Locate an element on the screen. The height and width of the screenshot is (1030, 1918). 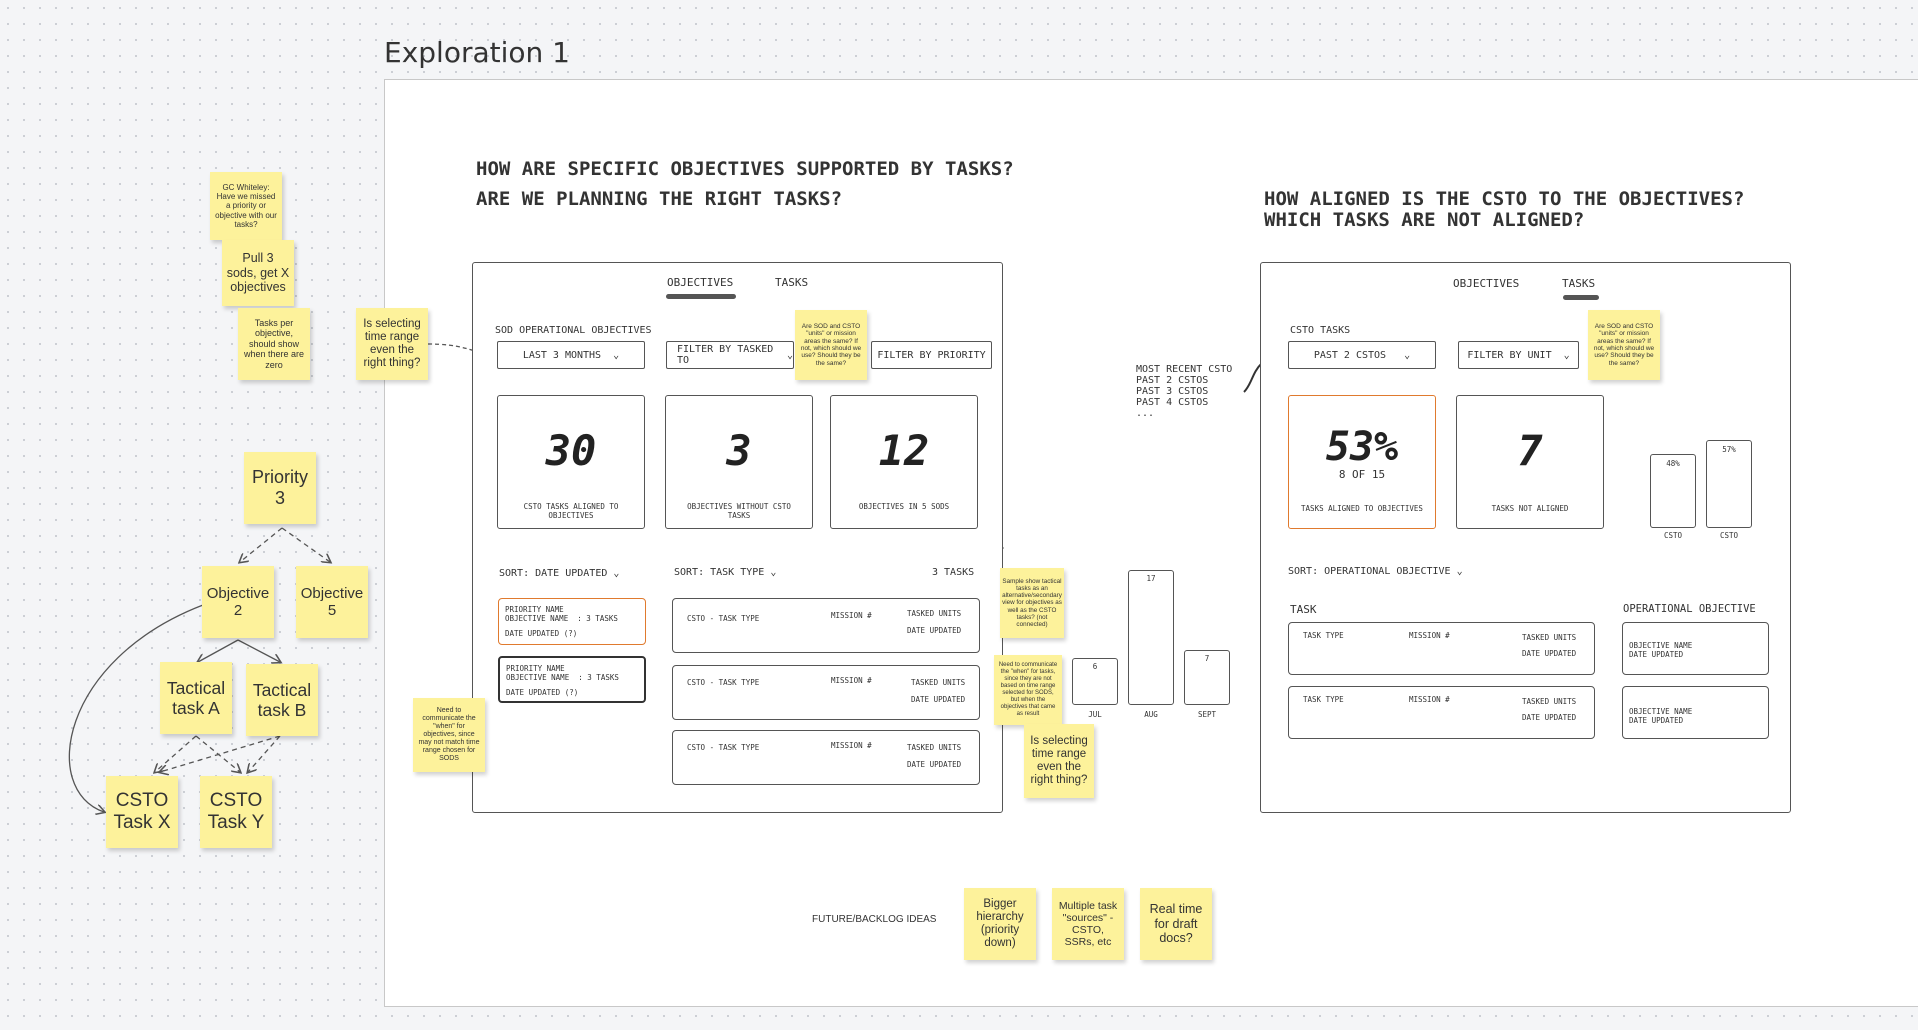
csto-bar-label: CSTO is located at coordinates (1729, 535).